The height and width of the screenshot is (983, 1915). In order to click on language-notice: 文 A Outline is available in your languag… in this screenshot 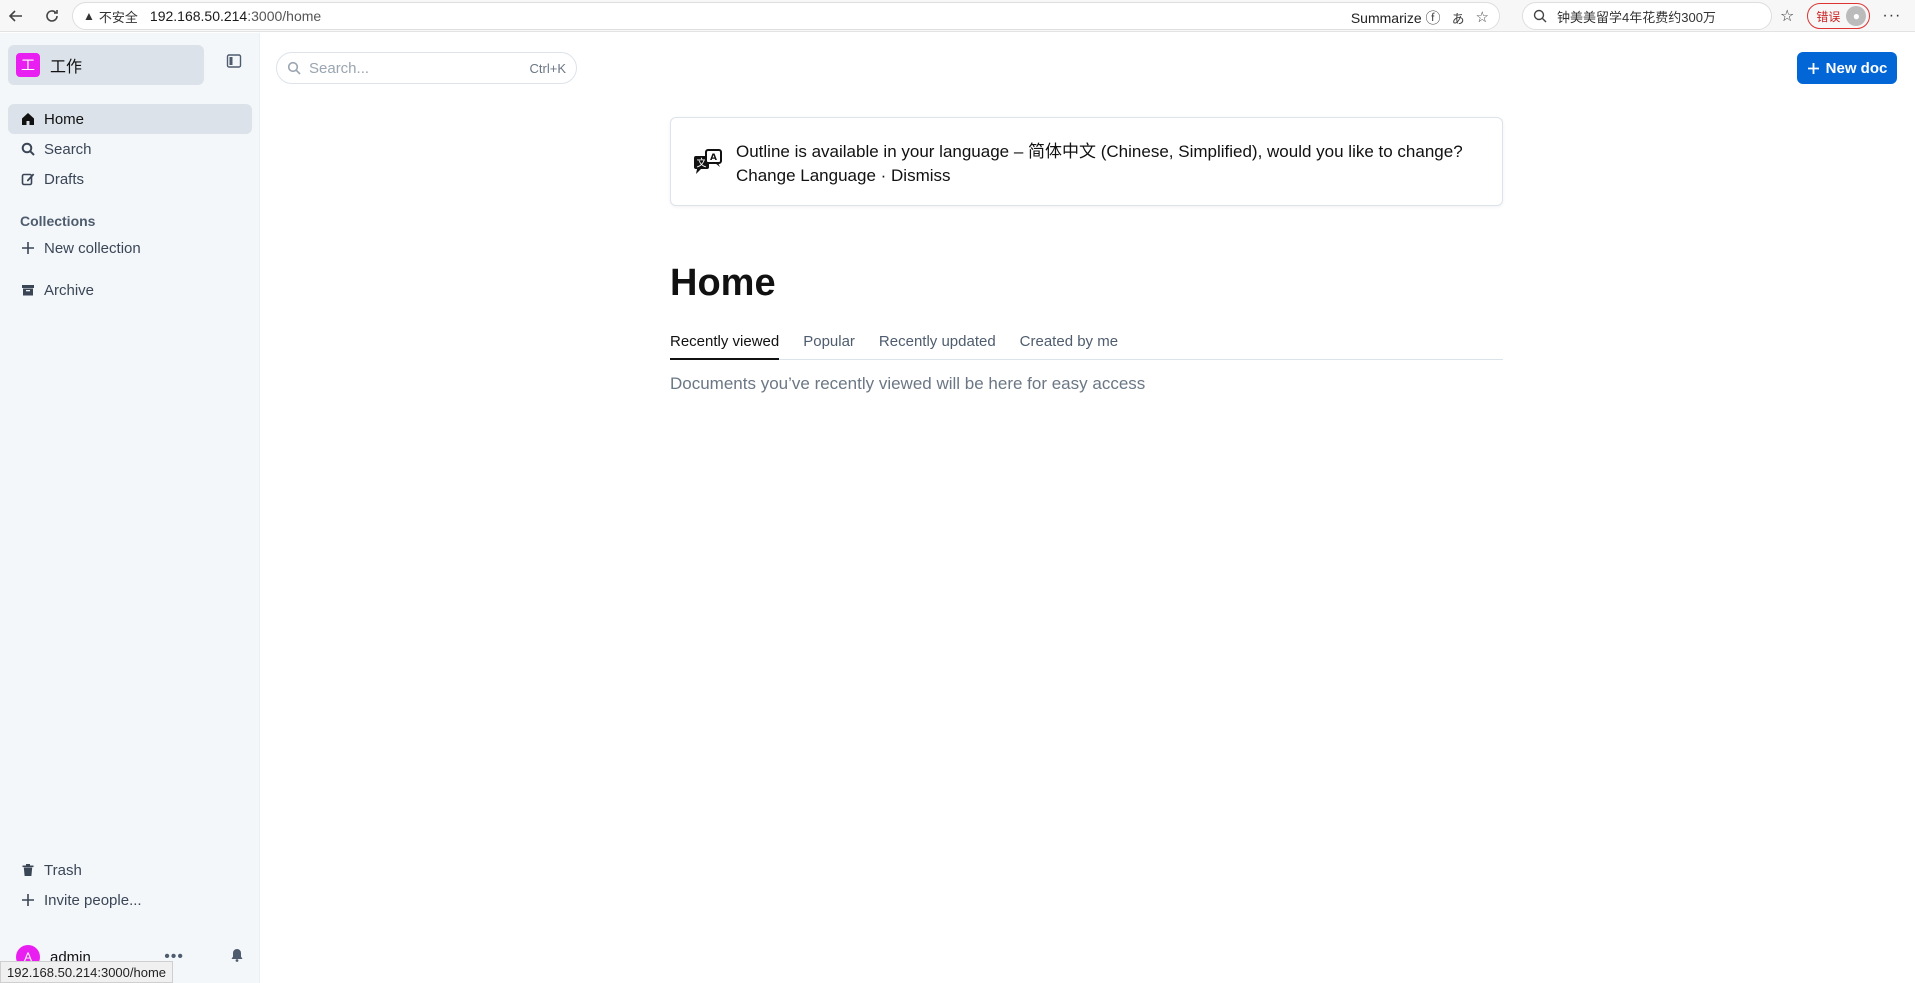, I will do `click(1086, 161)`.